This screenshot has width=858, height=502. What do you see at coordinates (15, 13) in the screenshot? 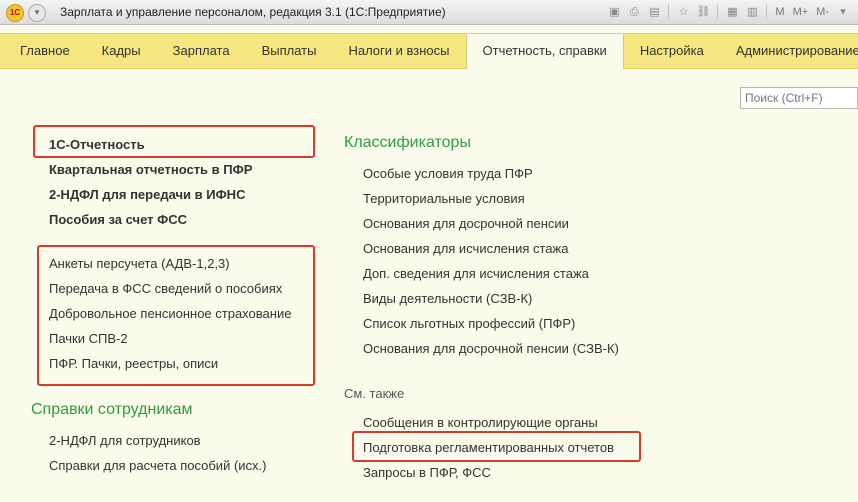
I see `app-logo-icon: 1С` at bounding box center [15, 13].